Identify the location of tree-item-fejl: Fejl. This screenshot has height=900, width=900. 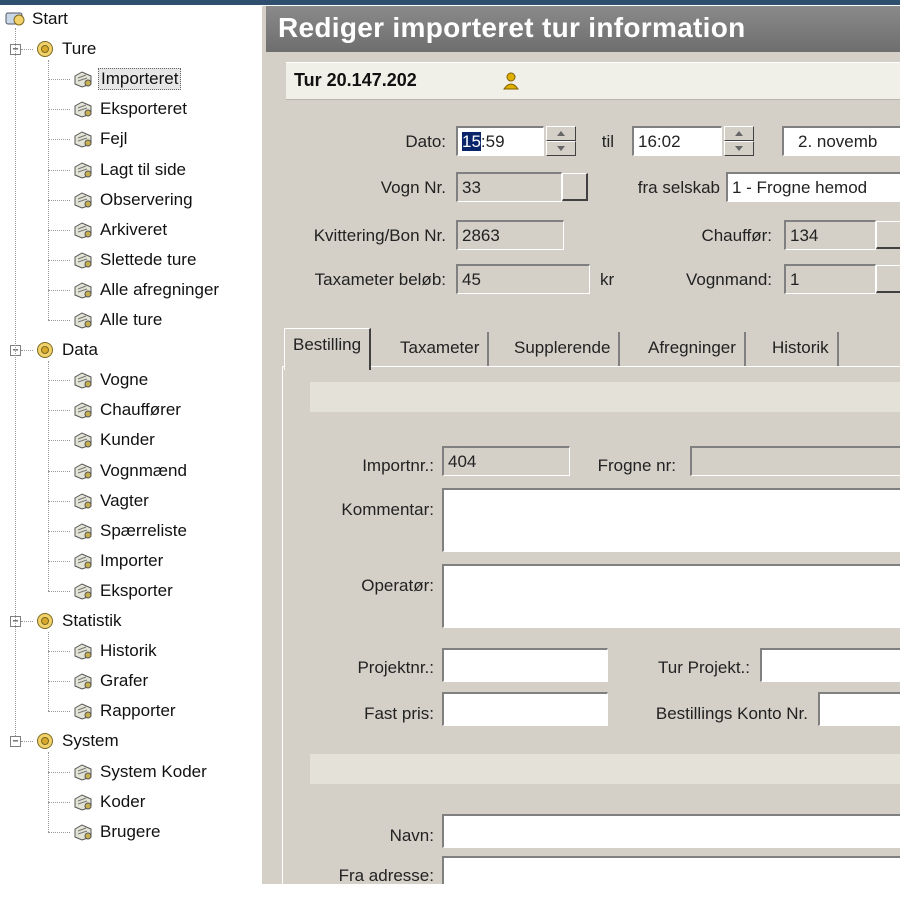
(100, 139).